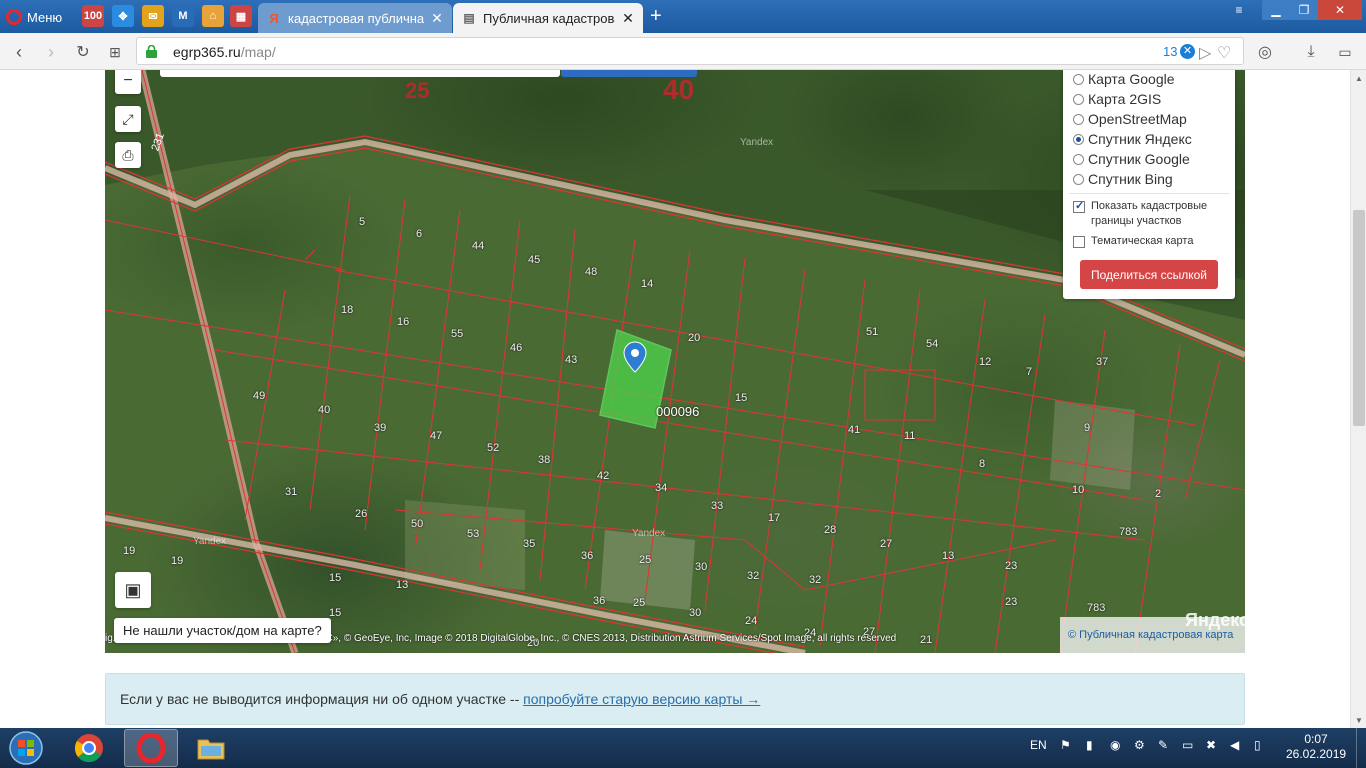 This screenshot has width=1366, height=768. I want to click on folder-icon, so click(211, 749).